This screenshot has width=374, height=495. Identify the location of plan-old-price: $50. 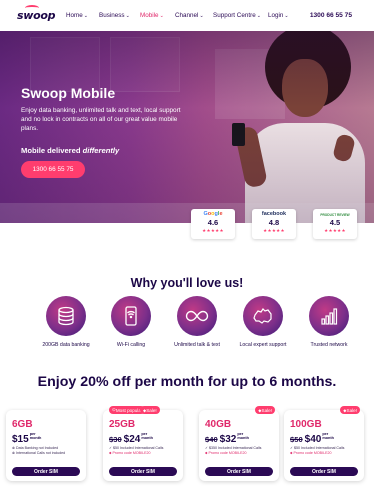
(296, 439).